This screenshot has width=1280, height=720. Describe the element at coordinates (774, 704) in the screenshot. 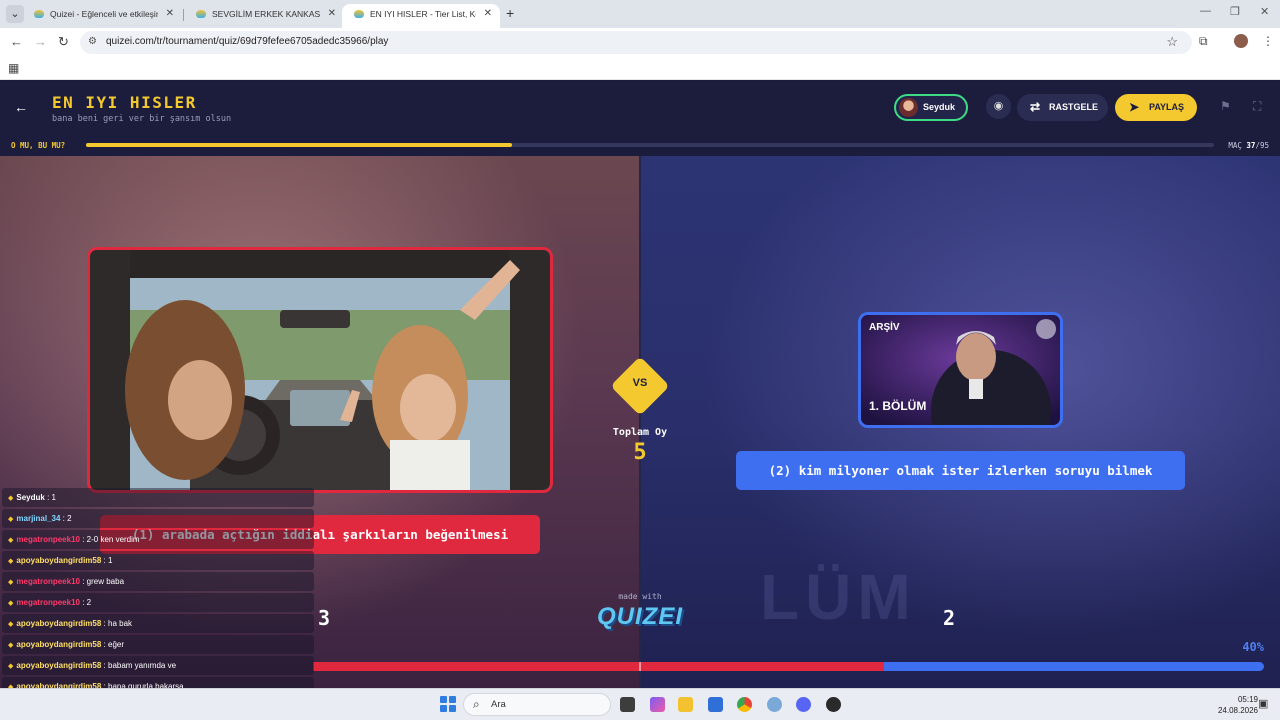

I see `settings-gear-icon` at that location.